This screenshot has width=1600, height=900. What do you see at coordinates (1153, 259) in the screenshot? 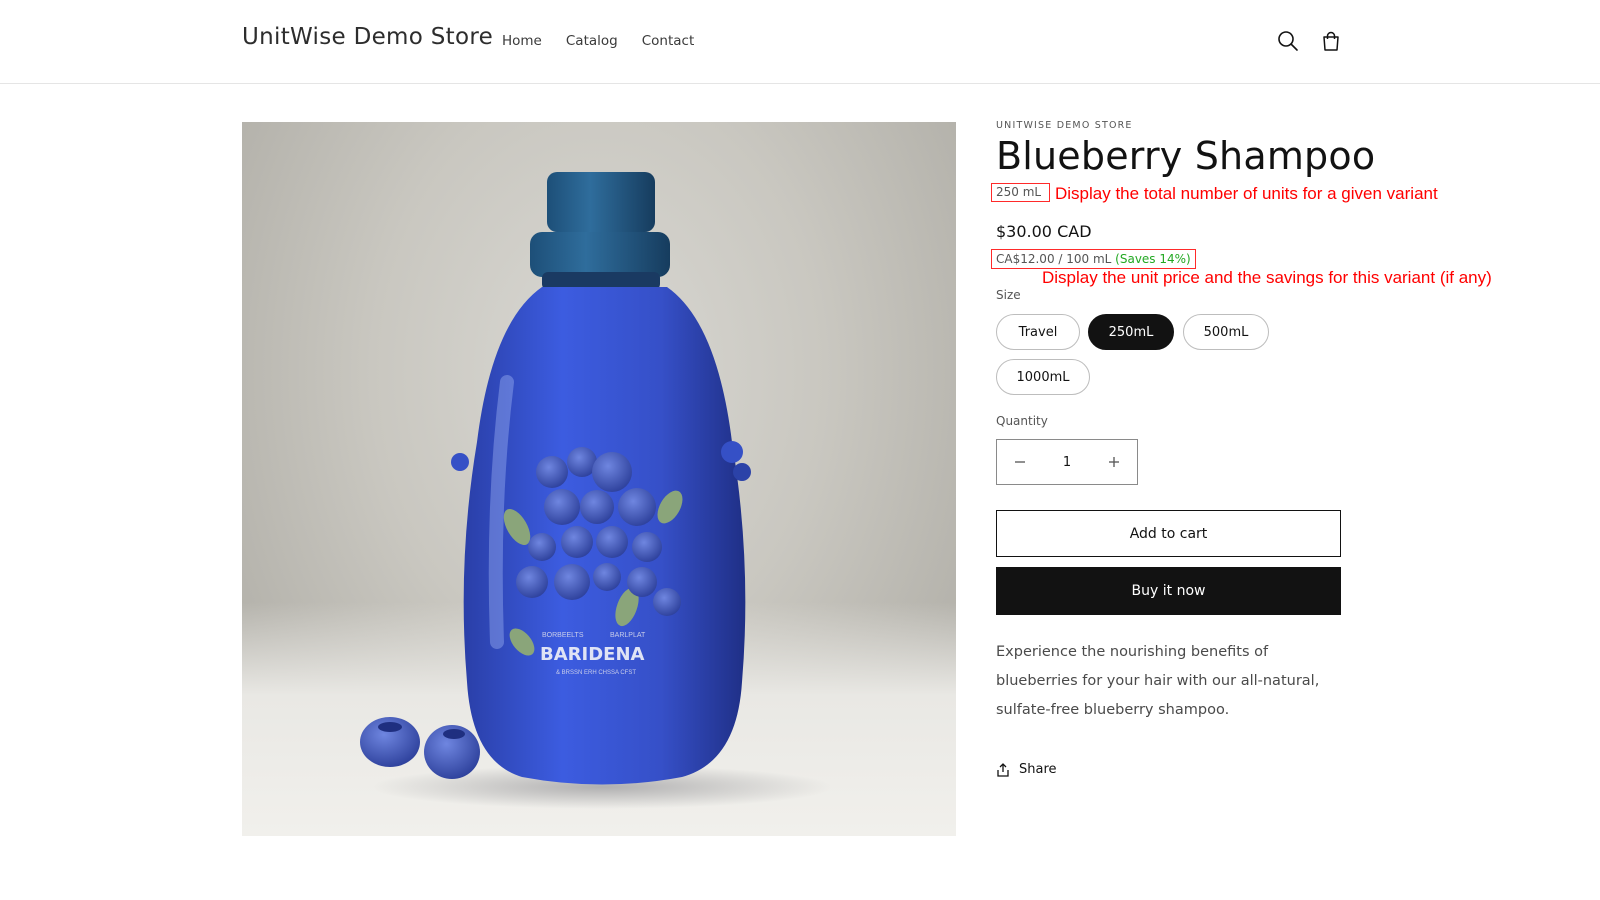
I see `savings-badge: (Saves 14%)` at bounding box center [1153, 259].